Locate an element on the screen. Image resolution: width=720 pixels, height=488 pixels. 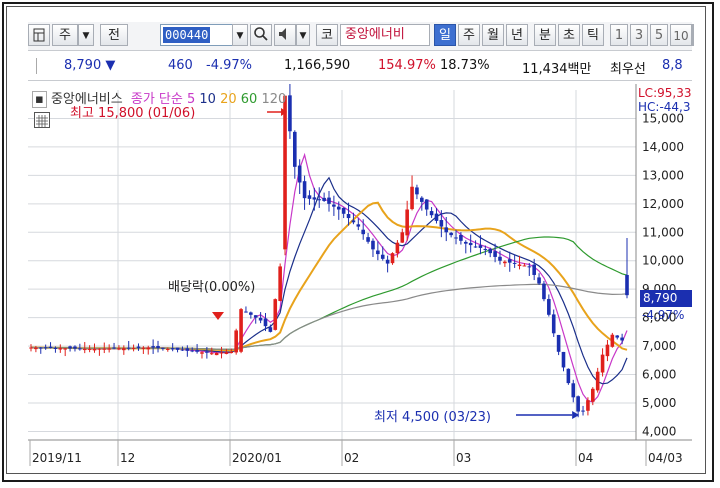
y-tick-label: 6,000 is located at coordinates (659, 375).